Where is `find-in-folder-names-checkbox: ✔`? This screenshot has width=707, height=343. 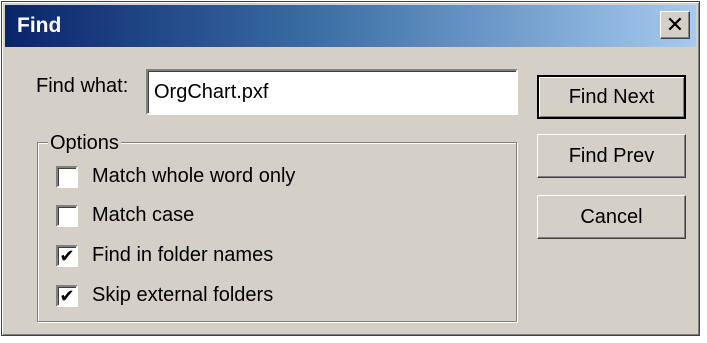
find-in-folder-names-checkbox: ✔ is located at coordinates (67, 255).